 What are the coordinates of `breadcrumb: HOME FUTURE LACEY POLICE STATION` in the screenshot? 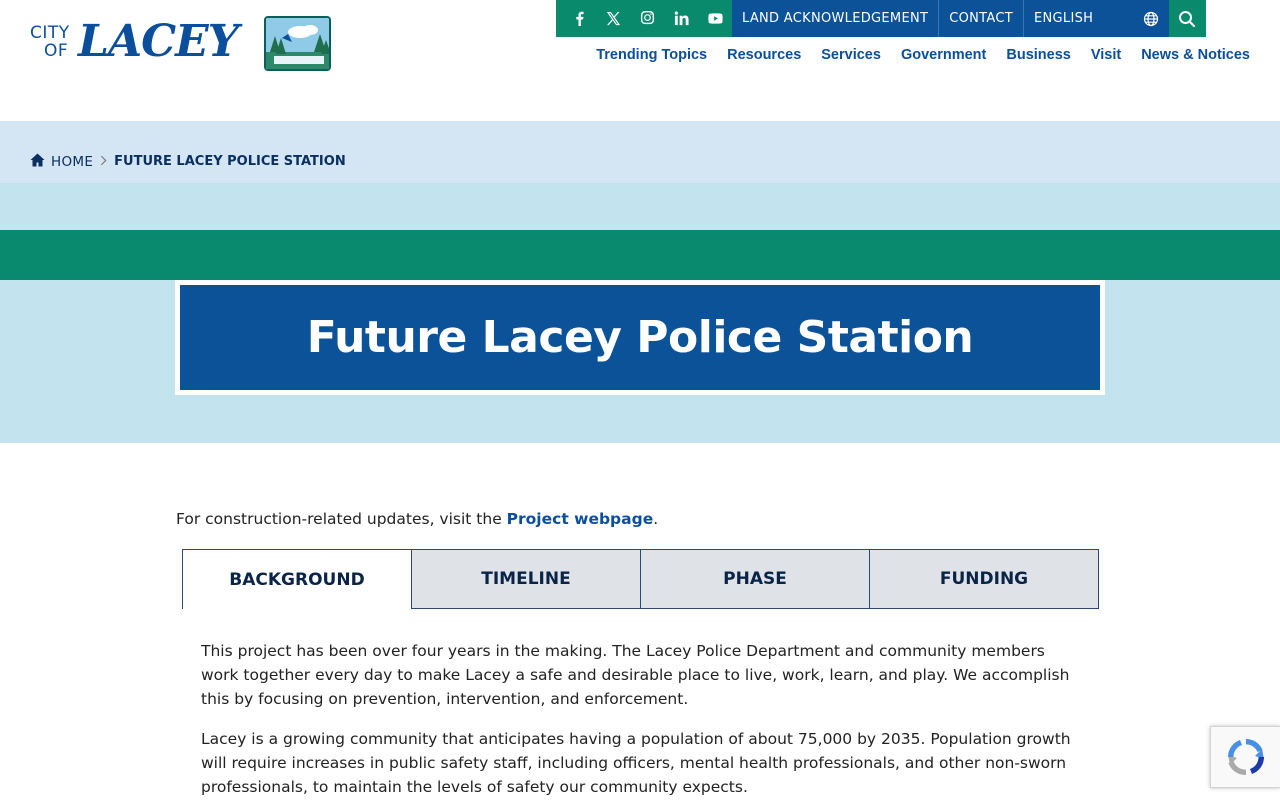 It's located at (188, 161).